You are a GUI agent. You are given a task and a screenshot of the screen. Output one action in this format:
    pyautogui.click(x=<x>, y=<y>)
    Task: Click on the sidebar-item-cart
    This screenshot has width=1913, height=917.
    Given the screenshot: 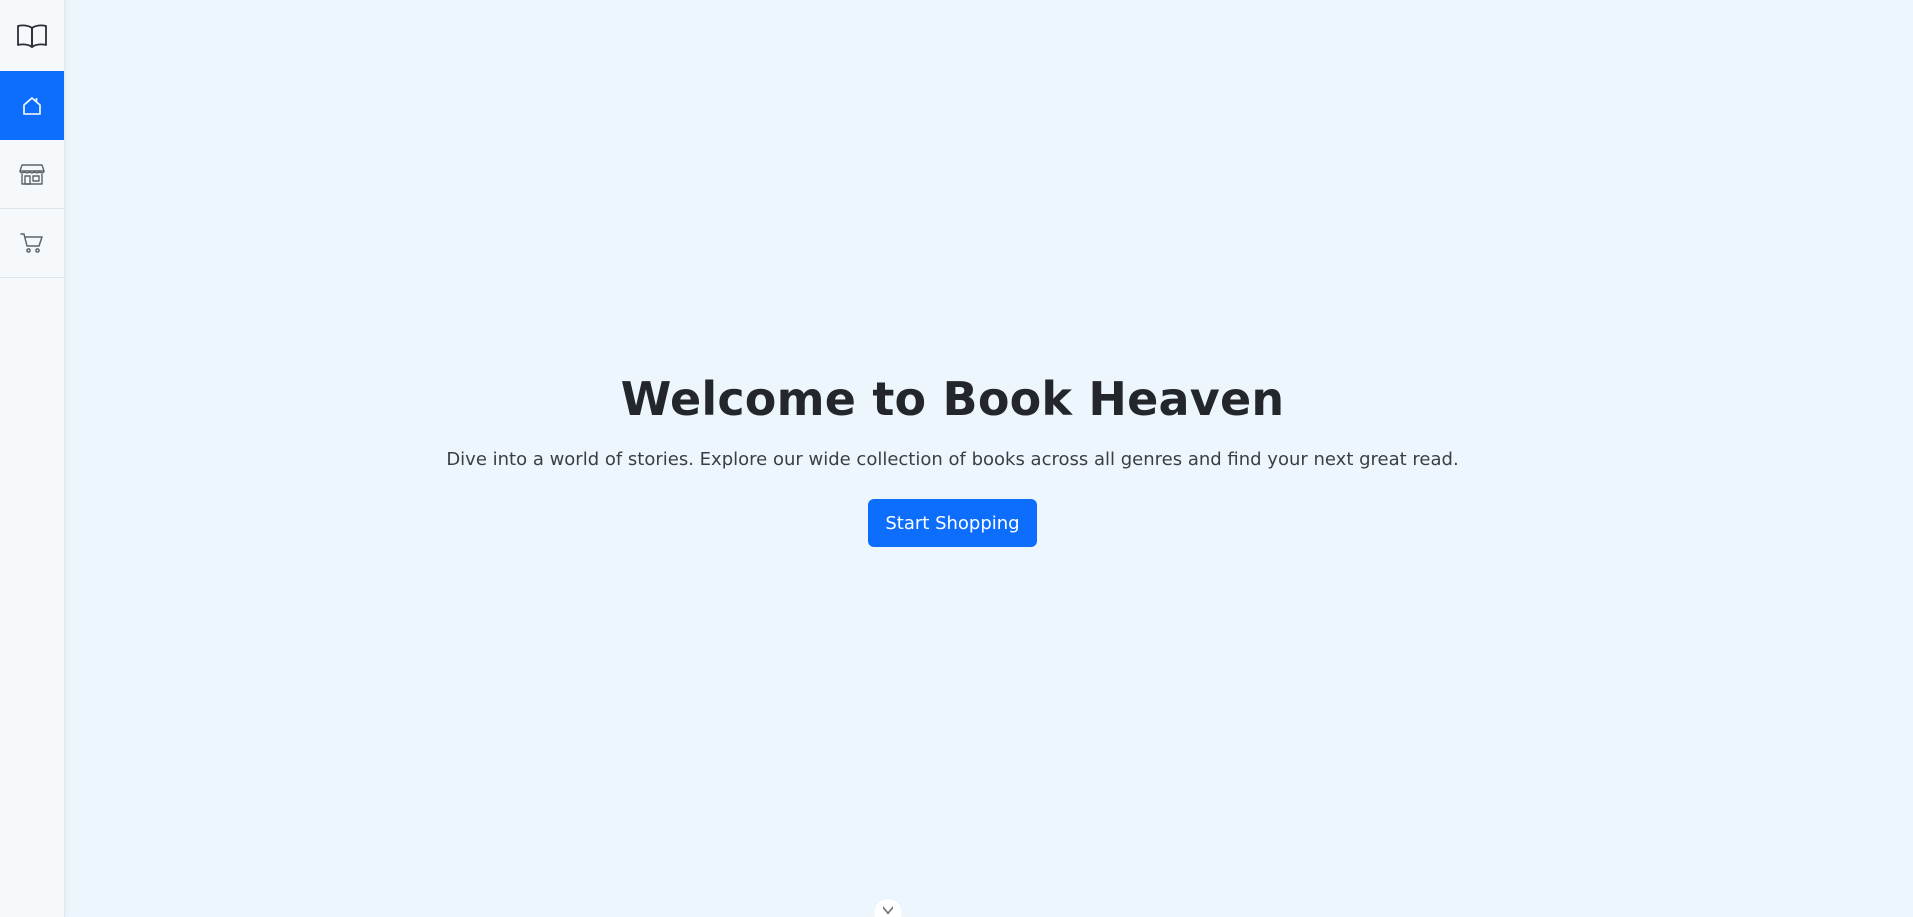 What is the action you would take?
    pyautogui.click(x=32, y=243)
    